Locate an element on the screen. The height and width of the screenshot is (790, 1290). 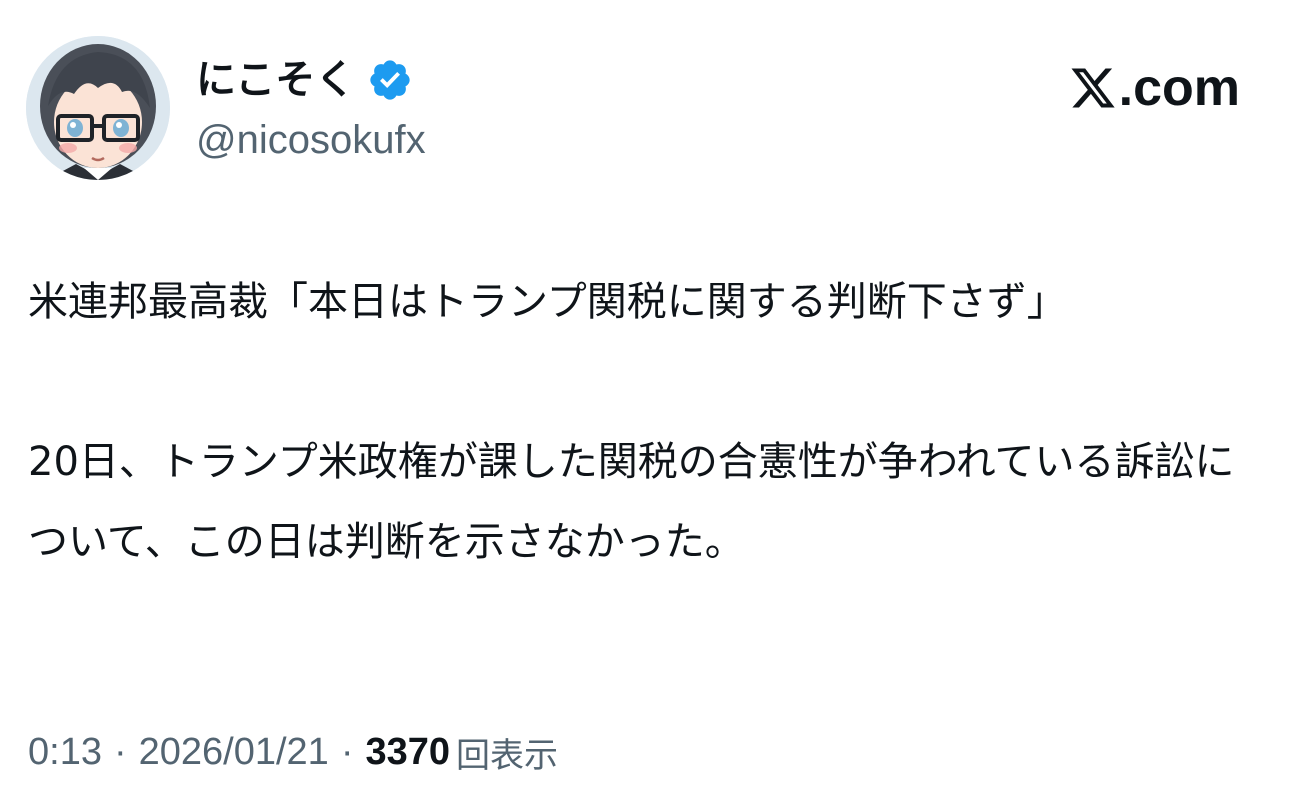
views-label: 回表示 is located at coordinates (507, 755).